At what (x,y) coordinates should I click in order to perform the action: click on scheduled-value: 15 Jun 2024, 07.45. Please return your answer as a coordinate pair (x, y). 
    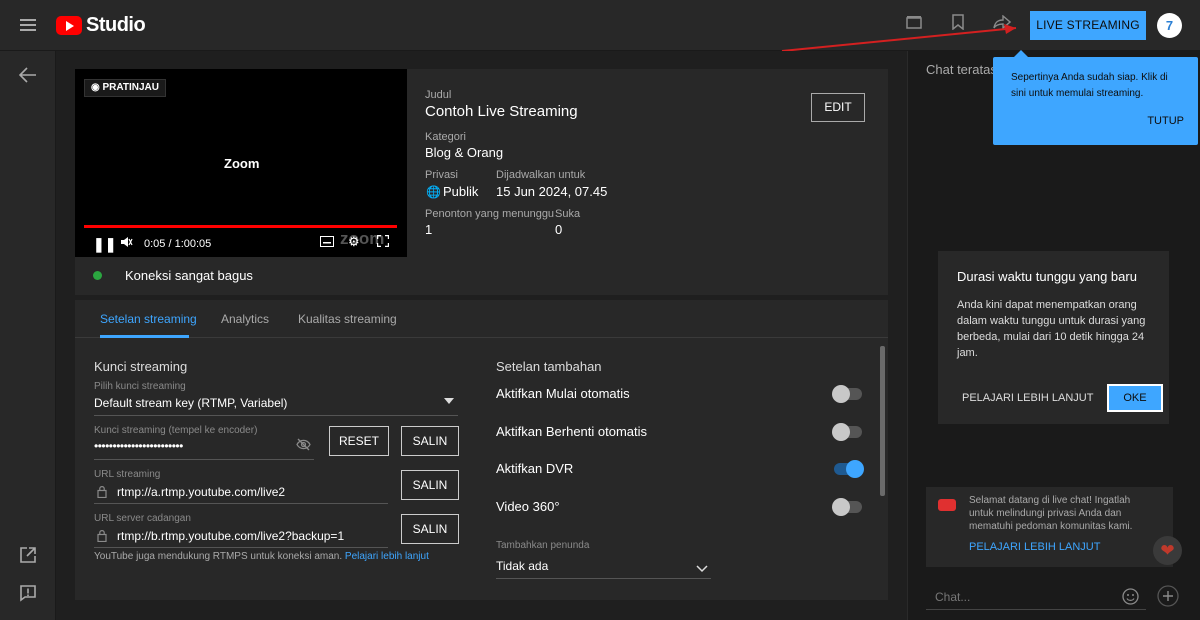
    Looking at the image, I should click on (552, 191).